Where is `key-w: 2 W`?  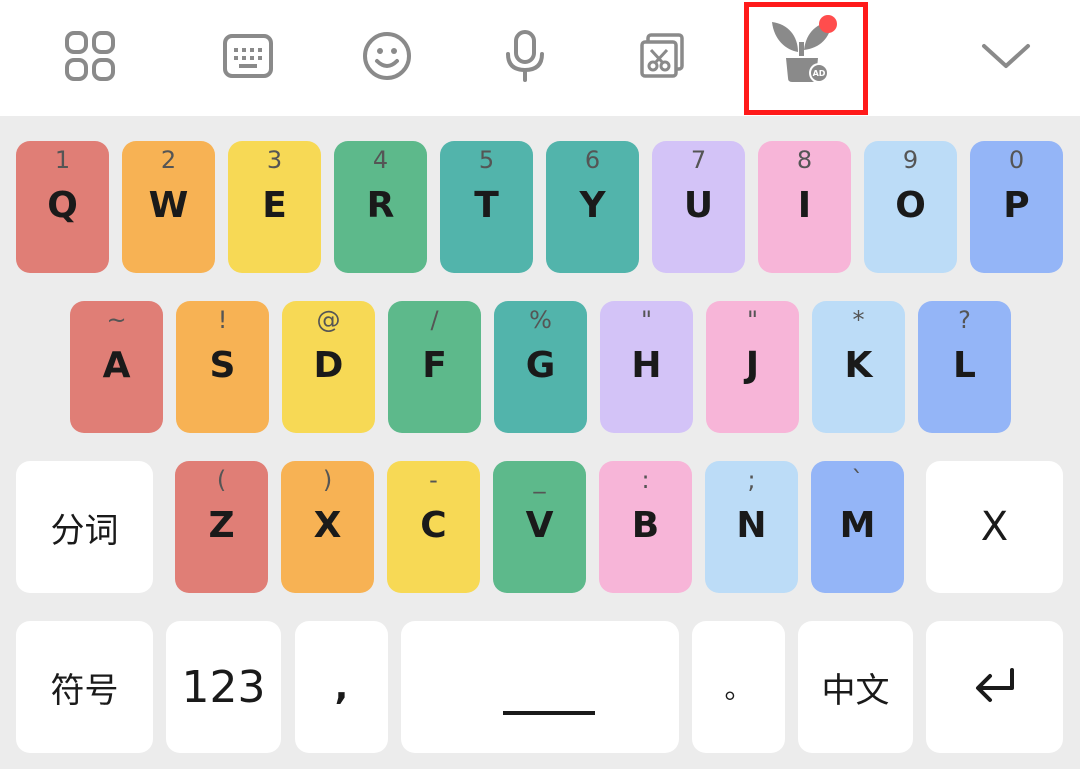
key-w: 2 W is located at coordinates (168, 207).